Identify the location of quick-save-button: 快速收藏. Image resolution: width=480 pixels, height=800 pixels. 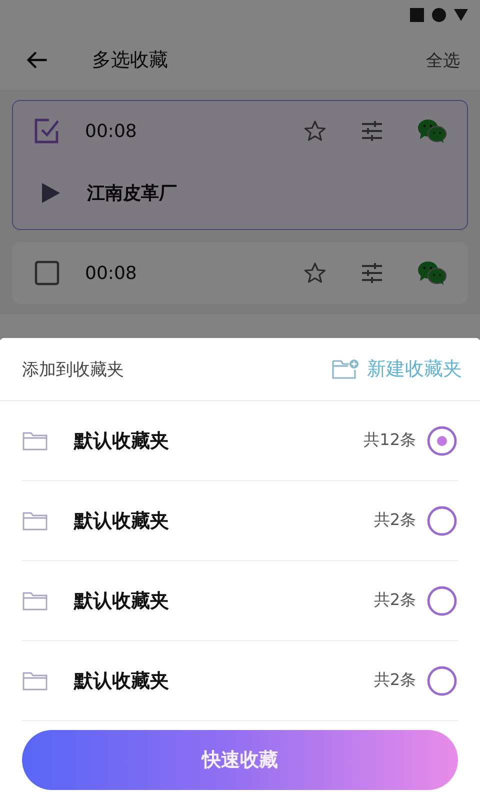
(240, 760).